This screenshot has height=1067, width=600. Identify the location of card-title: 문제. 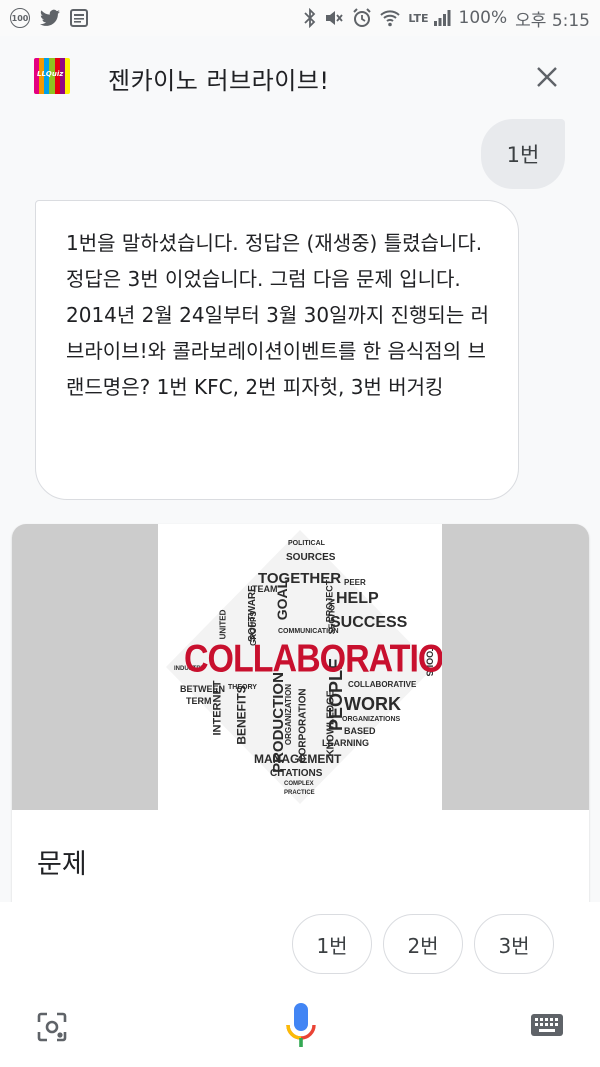
(62, 864).